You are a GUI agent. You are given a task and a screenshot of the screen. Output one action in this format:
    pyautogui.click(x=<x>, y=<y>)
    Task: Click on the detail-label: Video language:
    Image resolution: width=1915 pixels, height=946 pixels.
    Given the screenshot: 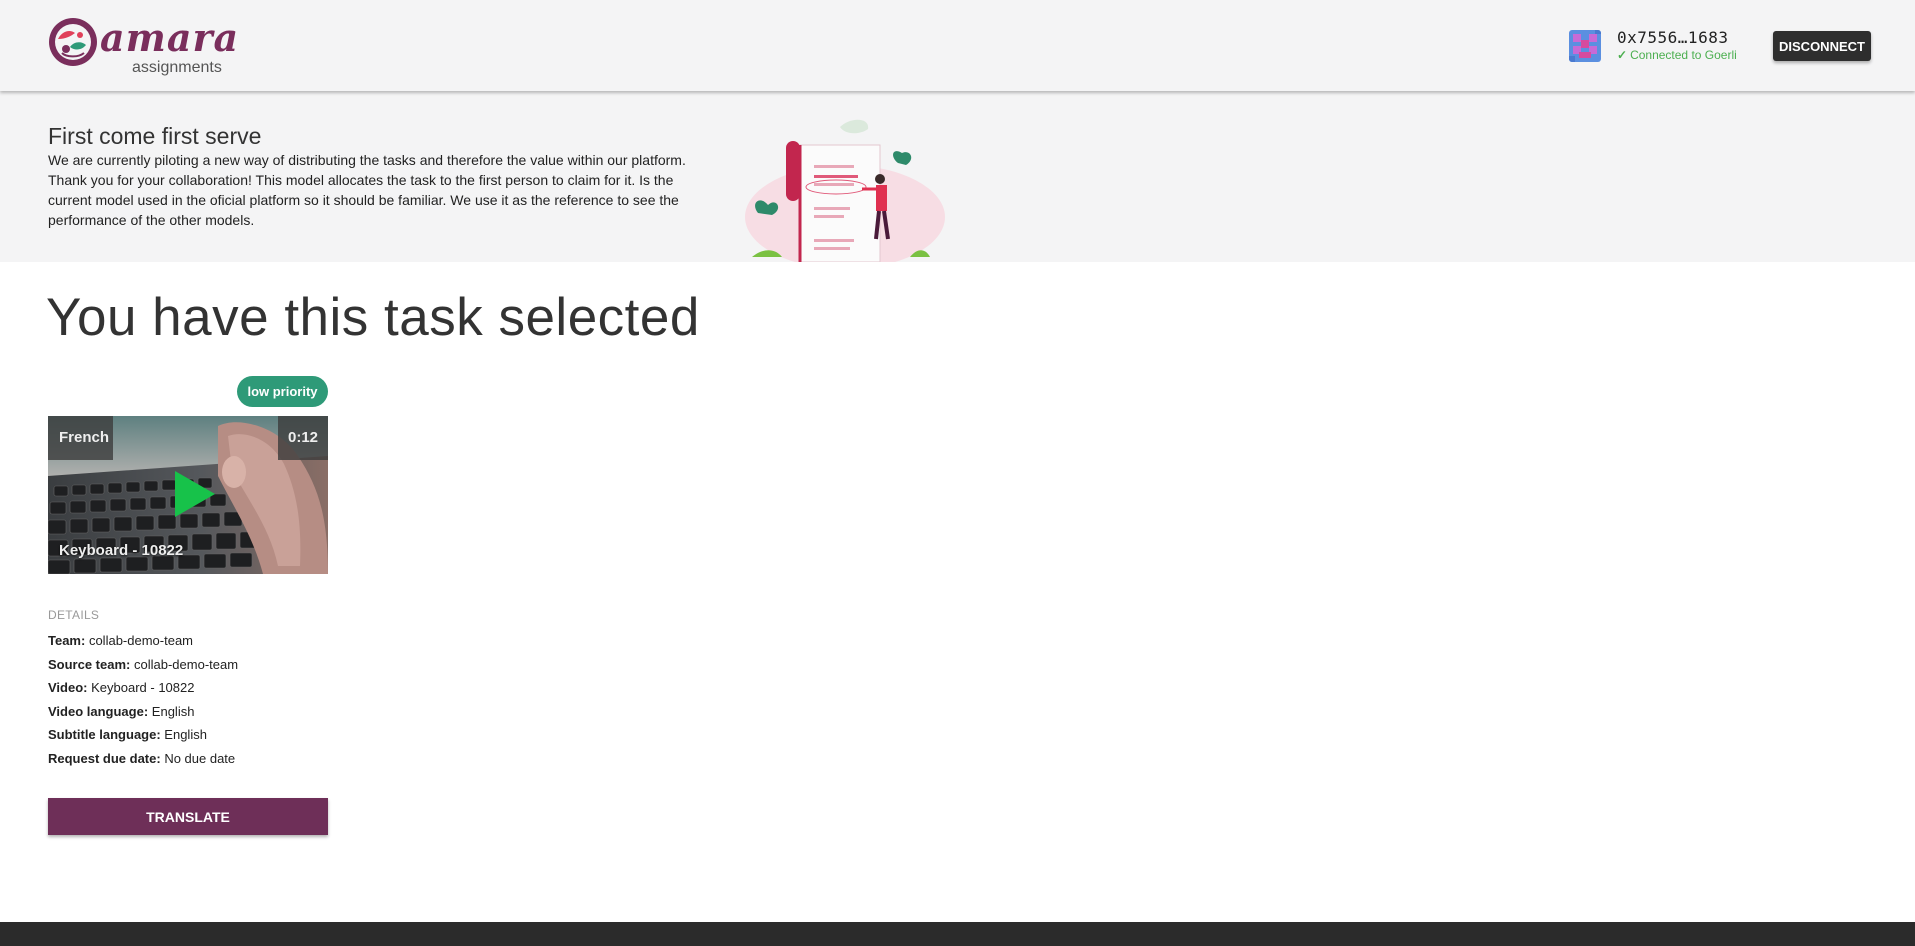 What is the action you would take?
    pyautogui.click(x=98, y=711)
    